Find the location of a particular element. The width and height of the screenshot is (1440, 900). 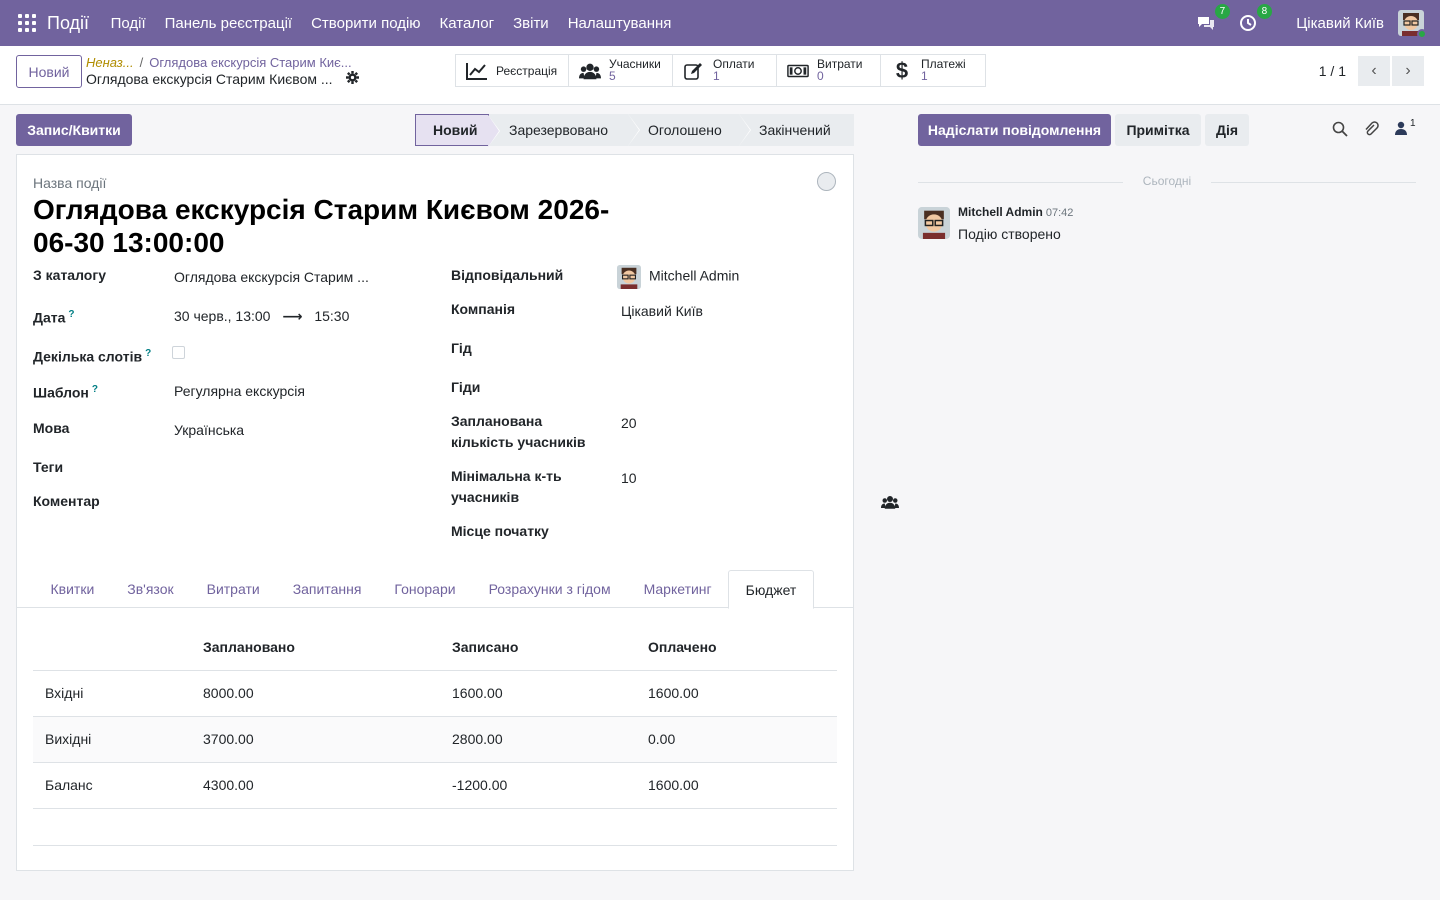

stat-registration-button: Реєстрація is located at coordinates (512, 70).